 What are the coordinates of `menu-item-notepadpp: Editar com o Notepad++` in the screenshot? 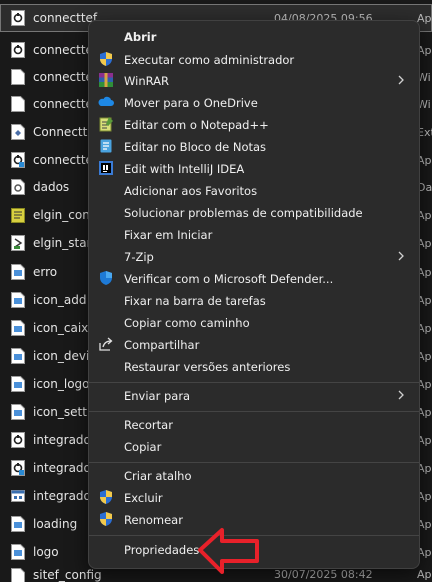 It's located at (254, 124).